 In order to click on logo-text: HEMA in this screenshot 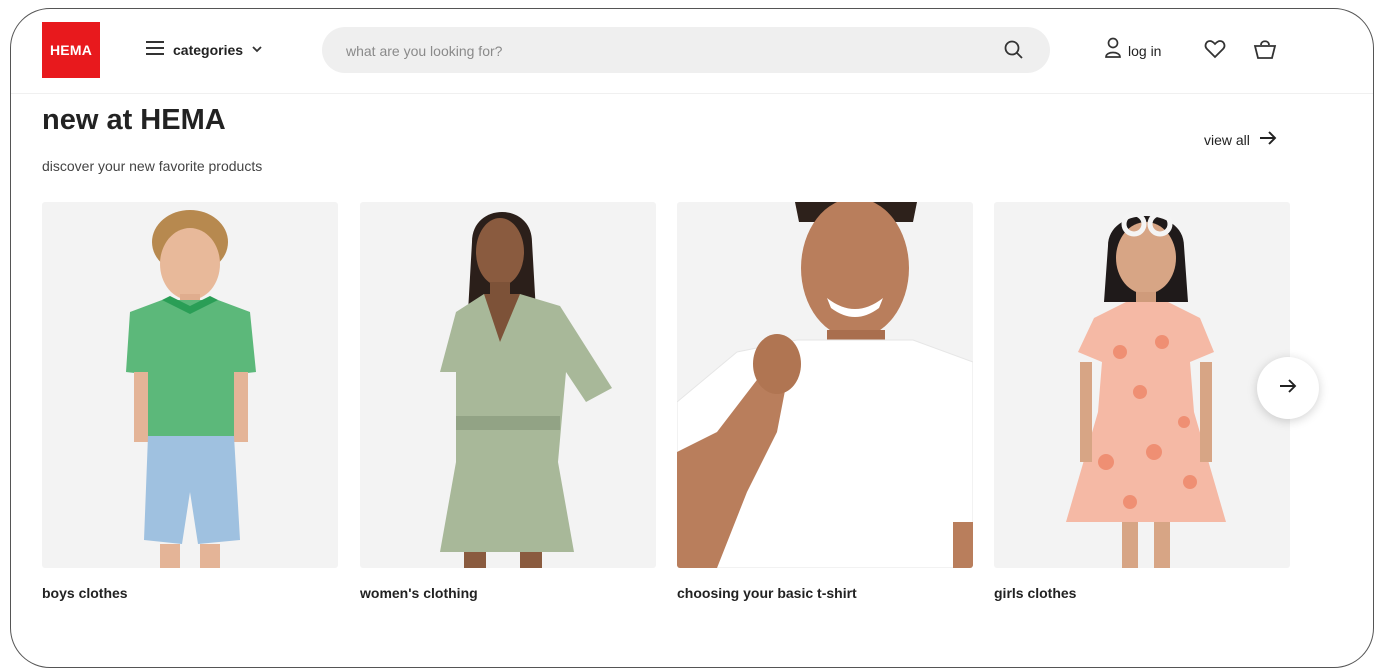, I will do `click(71, 50)`.